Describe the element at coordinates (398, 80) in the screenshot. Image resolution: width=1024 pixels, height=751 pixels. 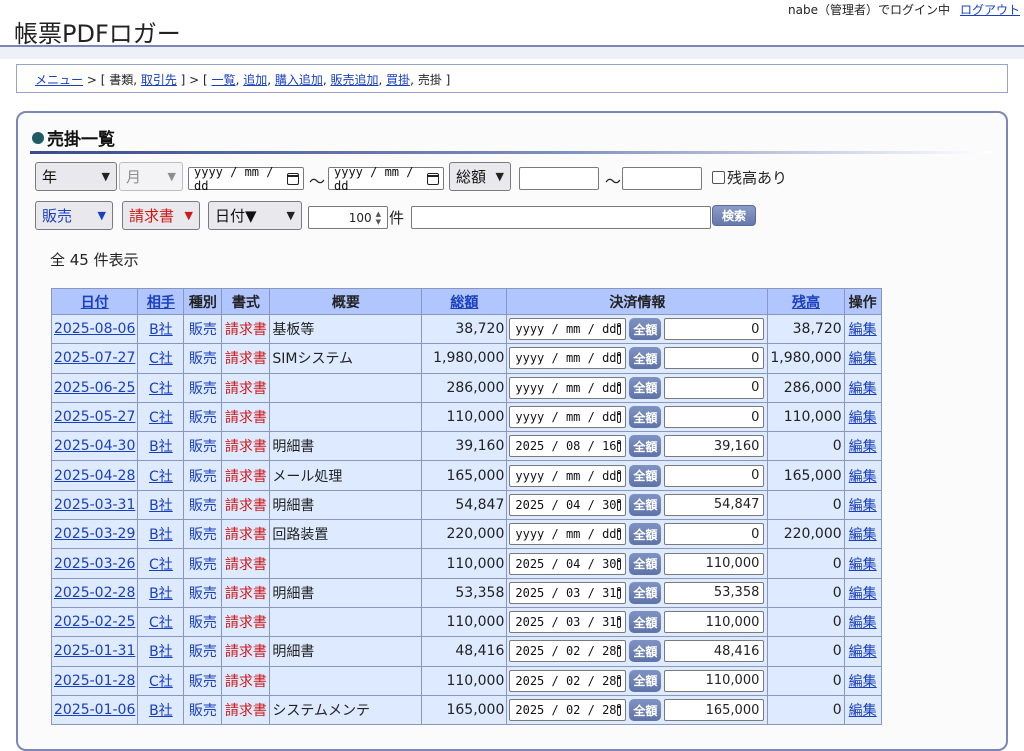
I see `breadcrumb-payable-link: 買掛` at that location.